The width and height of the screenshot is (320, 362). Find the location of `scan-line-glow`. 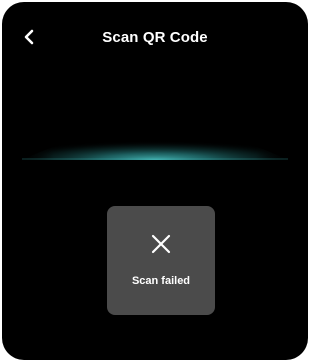

scan-line-glow is located at coordinates (155, 134).